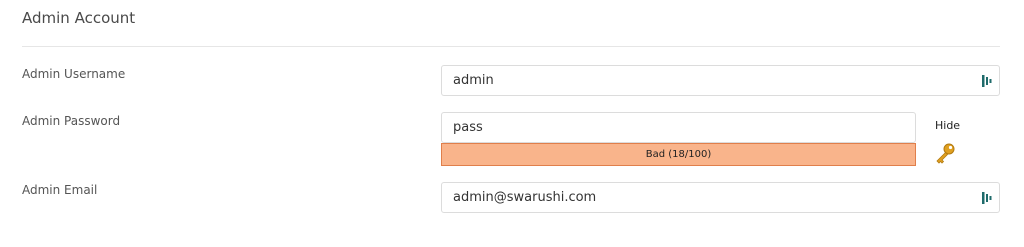 The width and height of the screenshot is (1024, 247). What do you see at coordinates (947, 125) in the screenshot?
I see `hide-password-toggle: Hide` at bounding box center [947, 125].